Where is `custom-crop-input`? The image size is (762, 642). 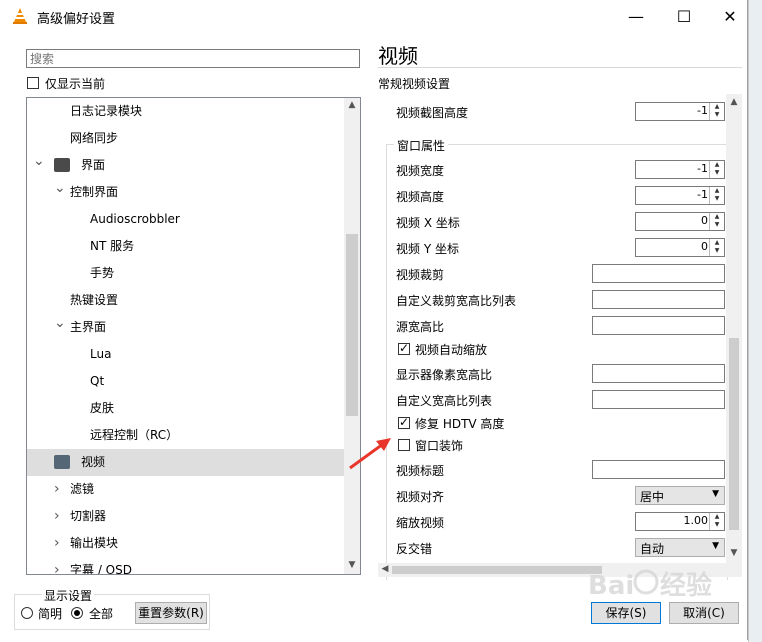
custom-crop-input is located at coordinates (658, 299).